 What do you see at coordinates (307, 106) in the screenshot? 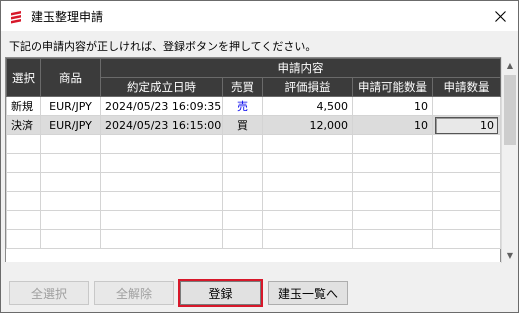
I see `cell-pl: 4,500` at bounding box center [307, 106].